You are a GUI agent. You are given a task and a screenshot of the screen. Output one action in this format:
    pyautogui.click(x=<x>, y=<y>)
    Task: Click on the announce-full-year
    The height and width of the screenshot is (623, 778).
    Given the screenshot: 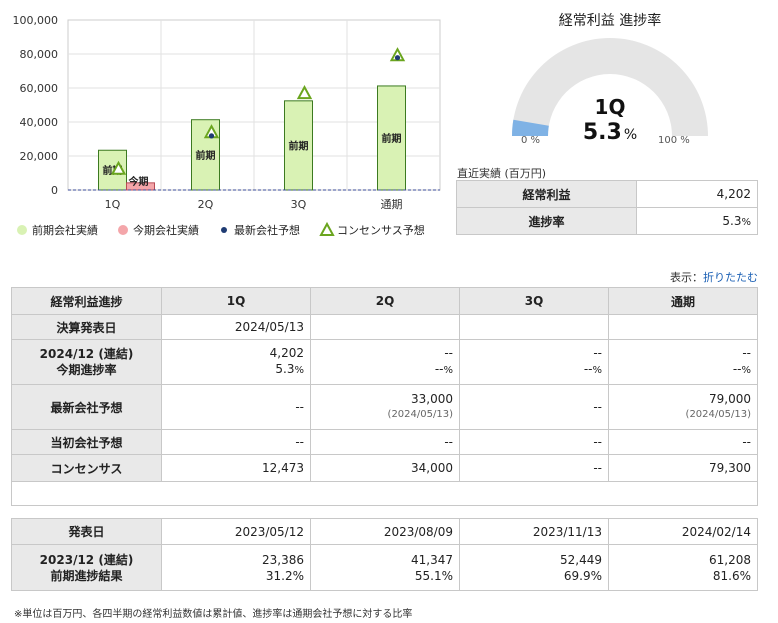 What is the action you would take?
    pyautogui.click(x=683, y=327)
    